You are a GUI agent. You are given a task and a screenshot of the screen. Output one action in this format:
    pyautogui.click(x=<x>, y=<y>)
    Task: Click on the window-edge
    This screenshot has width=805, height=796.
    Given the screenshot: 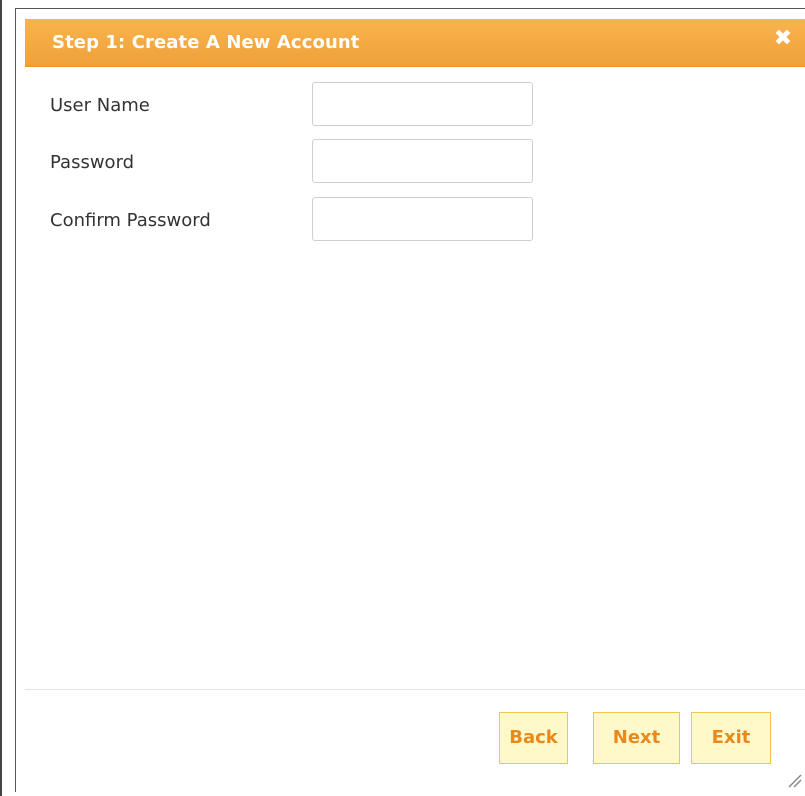 What is the action you would take?
    pyautogui.click(x=1, y=398)
    